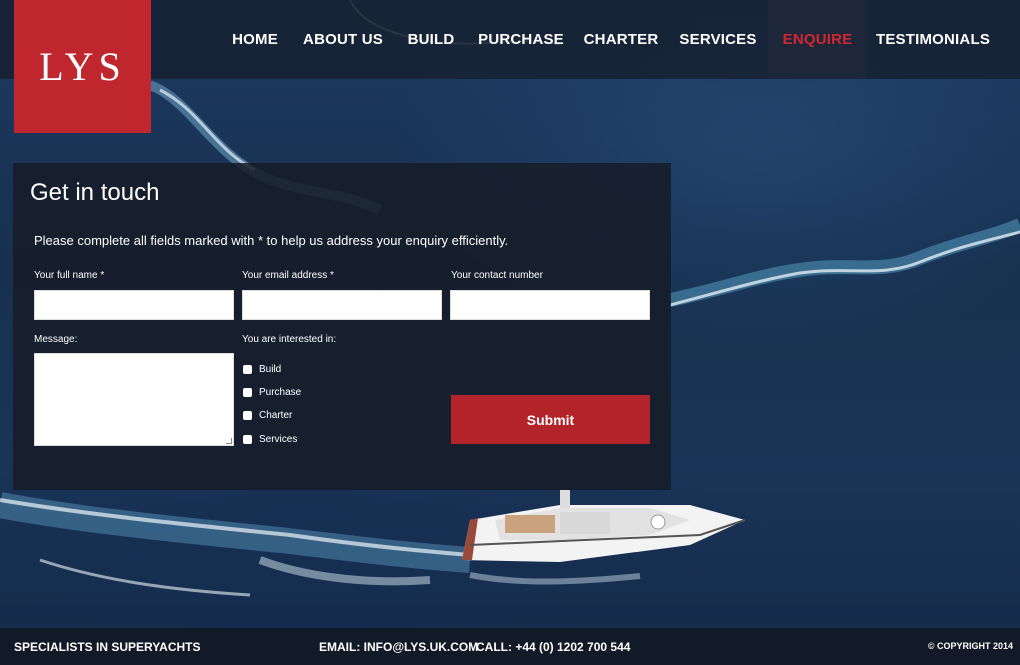 This screenshot has width=1020, height=665. What do you see at coordinates (229, 441) in the screenshot?
I see `resize-grip-icon` at bounding box center [229, 441].